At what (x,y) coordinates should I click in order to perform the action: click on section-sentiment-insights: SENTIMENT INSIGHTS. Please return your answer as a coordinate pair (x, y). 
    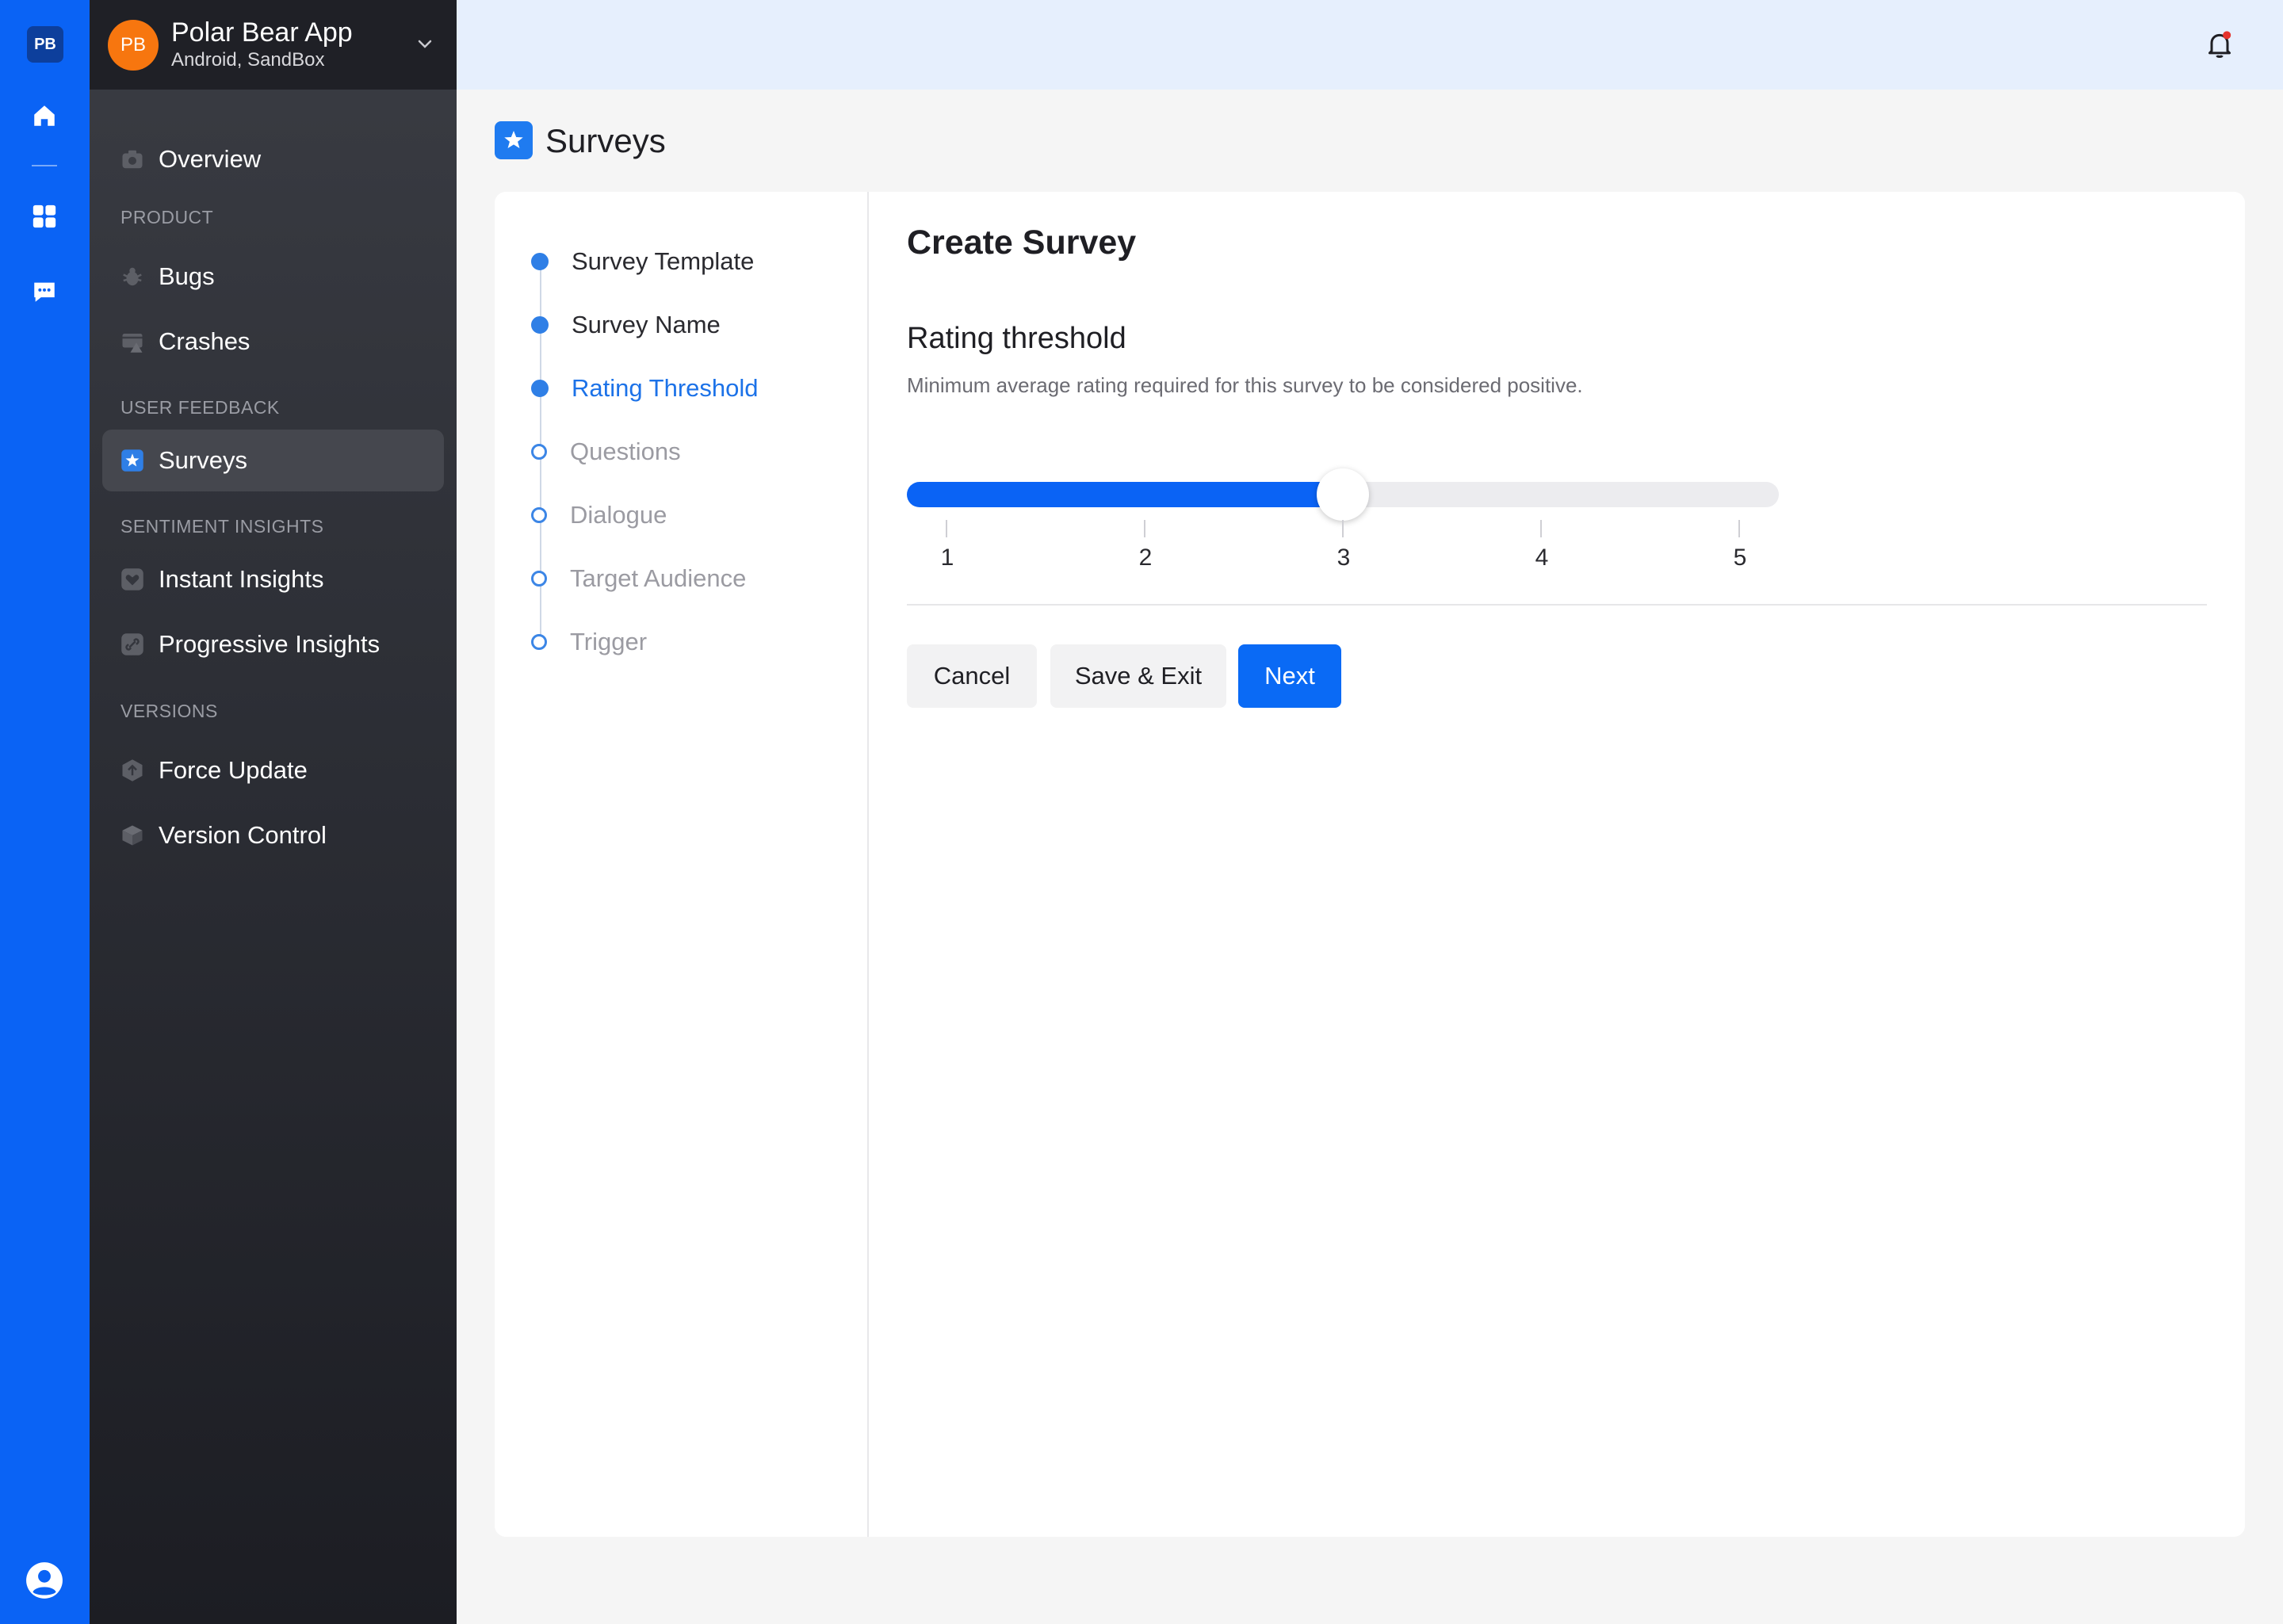
    Looking at the image, I should click on (222, 526).